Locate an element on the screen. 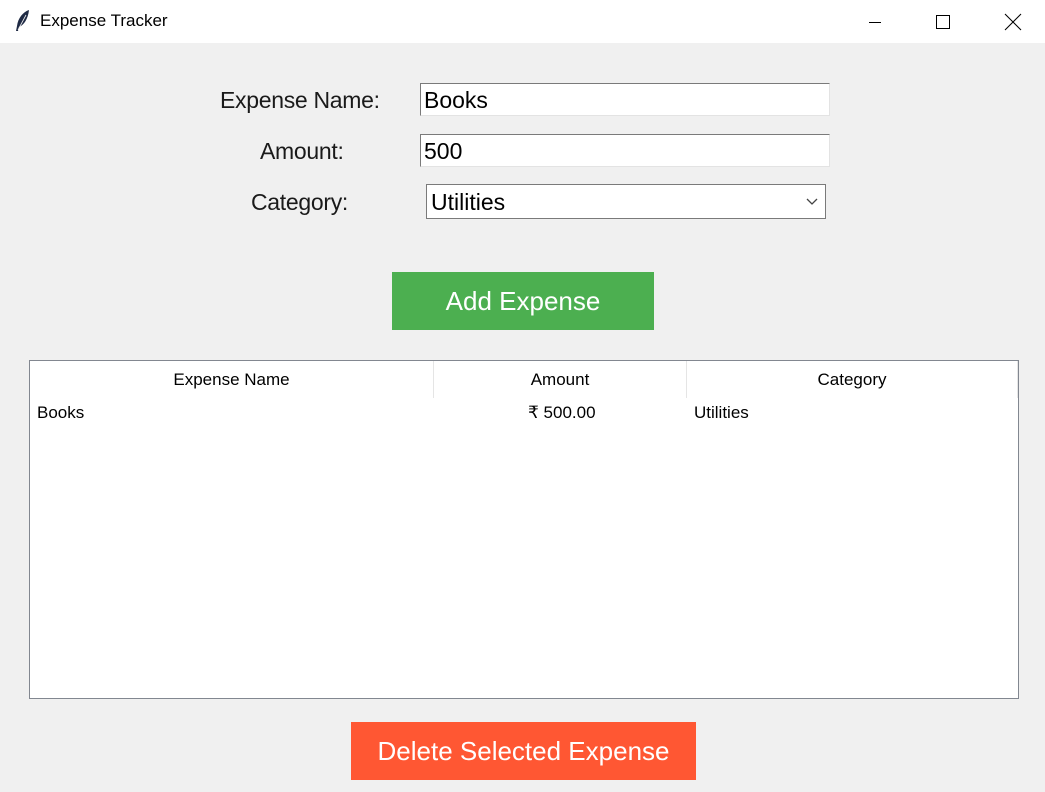 The height and width of the screenshot is (792, 1045). minimize-icon is located at coordinates (875, 22).